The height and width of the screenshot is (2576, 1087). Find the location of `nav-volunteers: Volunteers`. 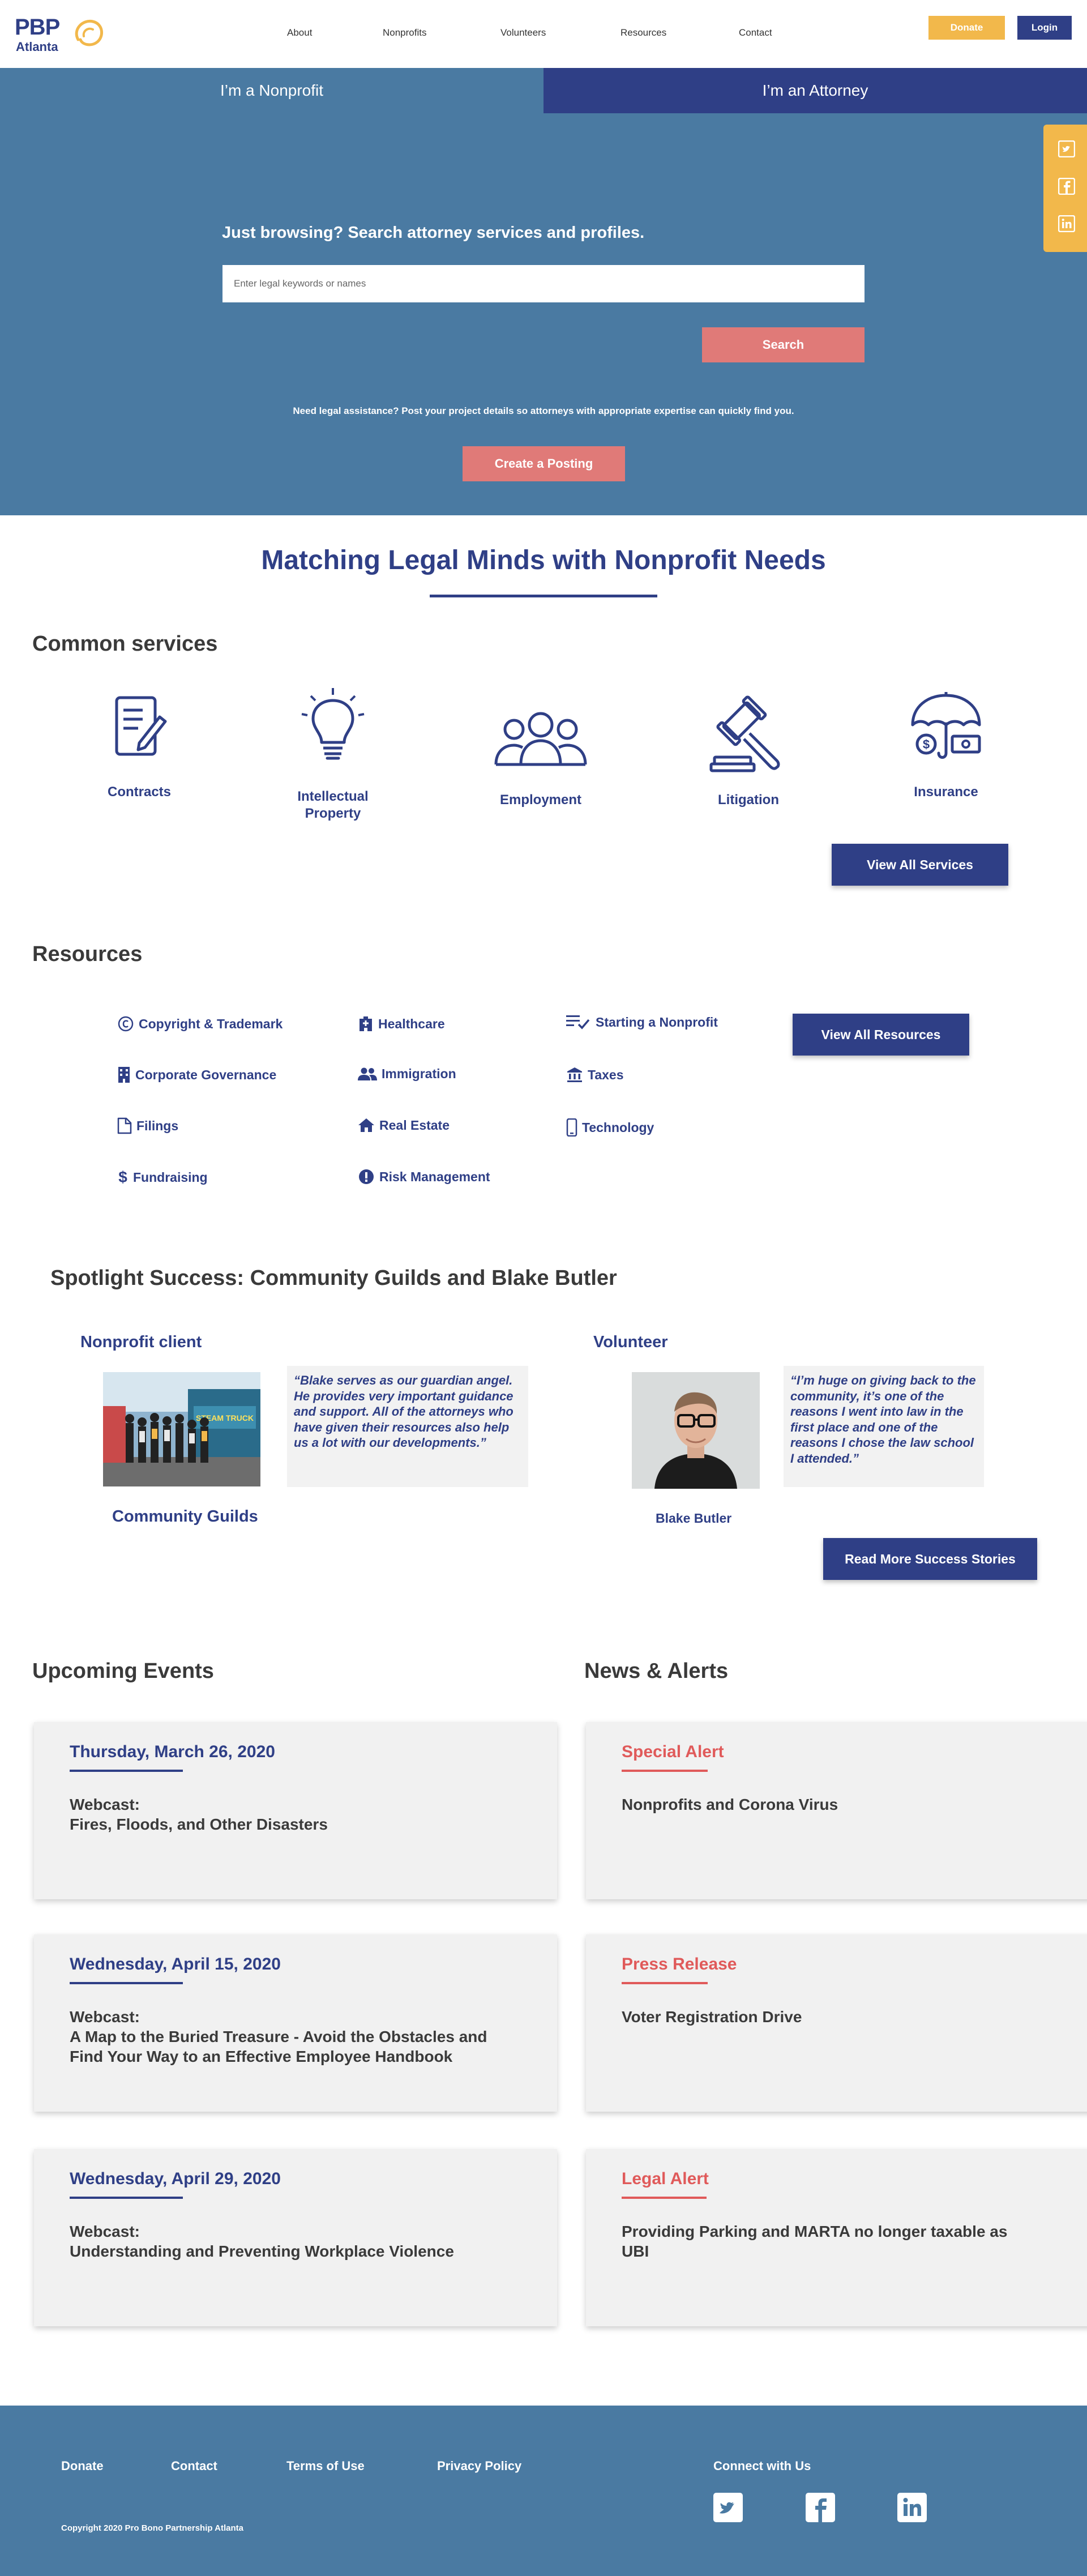

nav-volunteers: Volunteers is located at coordinates (523, 33).